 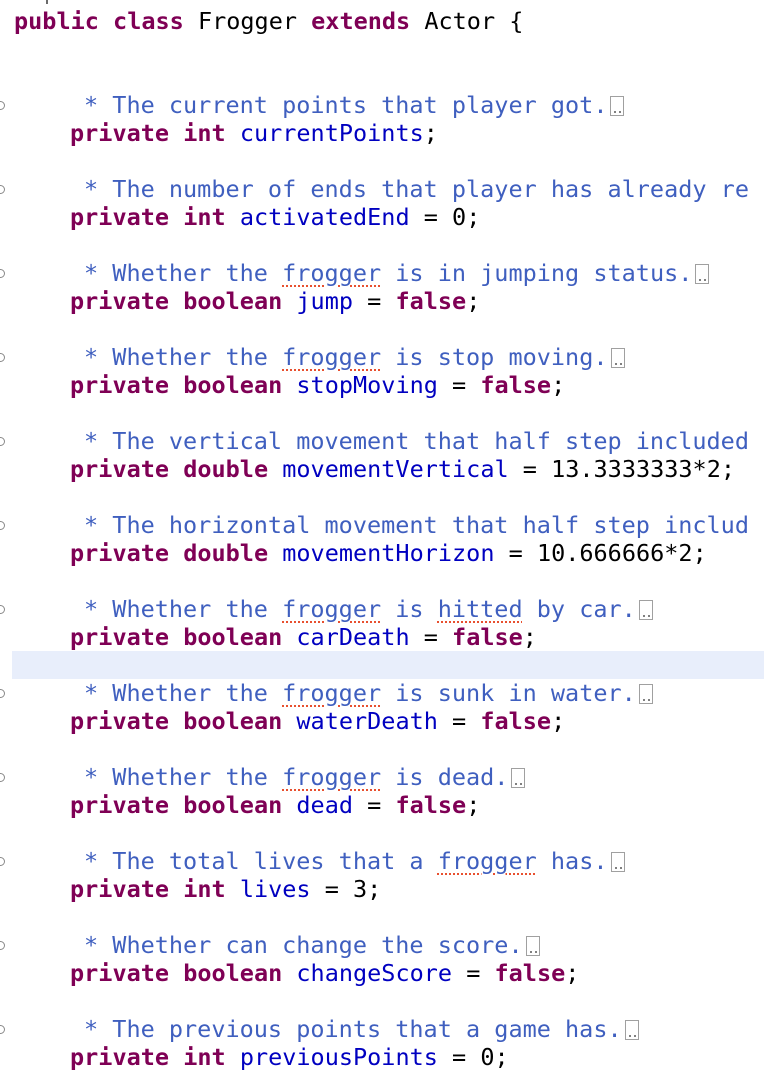 What do you see at coordinates (324, 301) in the screenshot?
I see `field-name: jump` at bounding box center [324, 301].